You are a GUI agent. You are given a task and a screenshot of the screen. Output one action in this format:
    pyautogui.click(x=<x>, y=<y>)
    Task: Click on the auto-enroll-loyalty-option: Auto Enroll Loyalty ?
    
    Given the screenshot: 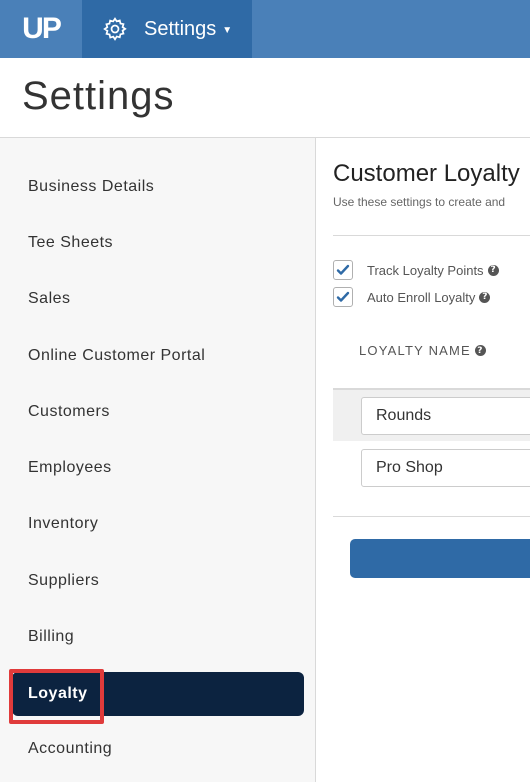 What is the action you would take?
    pyautogui.click(x=412, y=297)
    